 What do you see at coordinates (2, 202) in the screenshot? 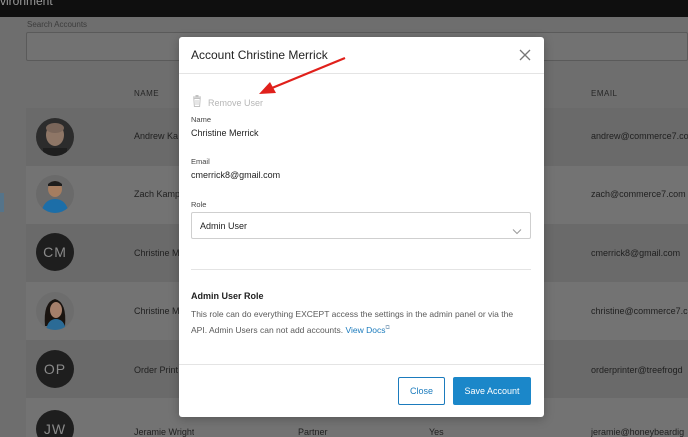
I see `sidebar-active-indicator` at bounding box center [2, 202].